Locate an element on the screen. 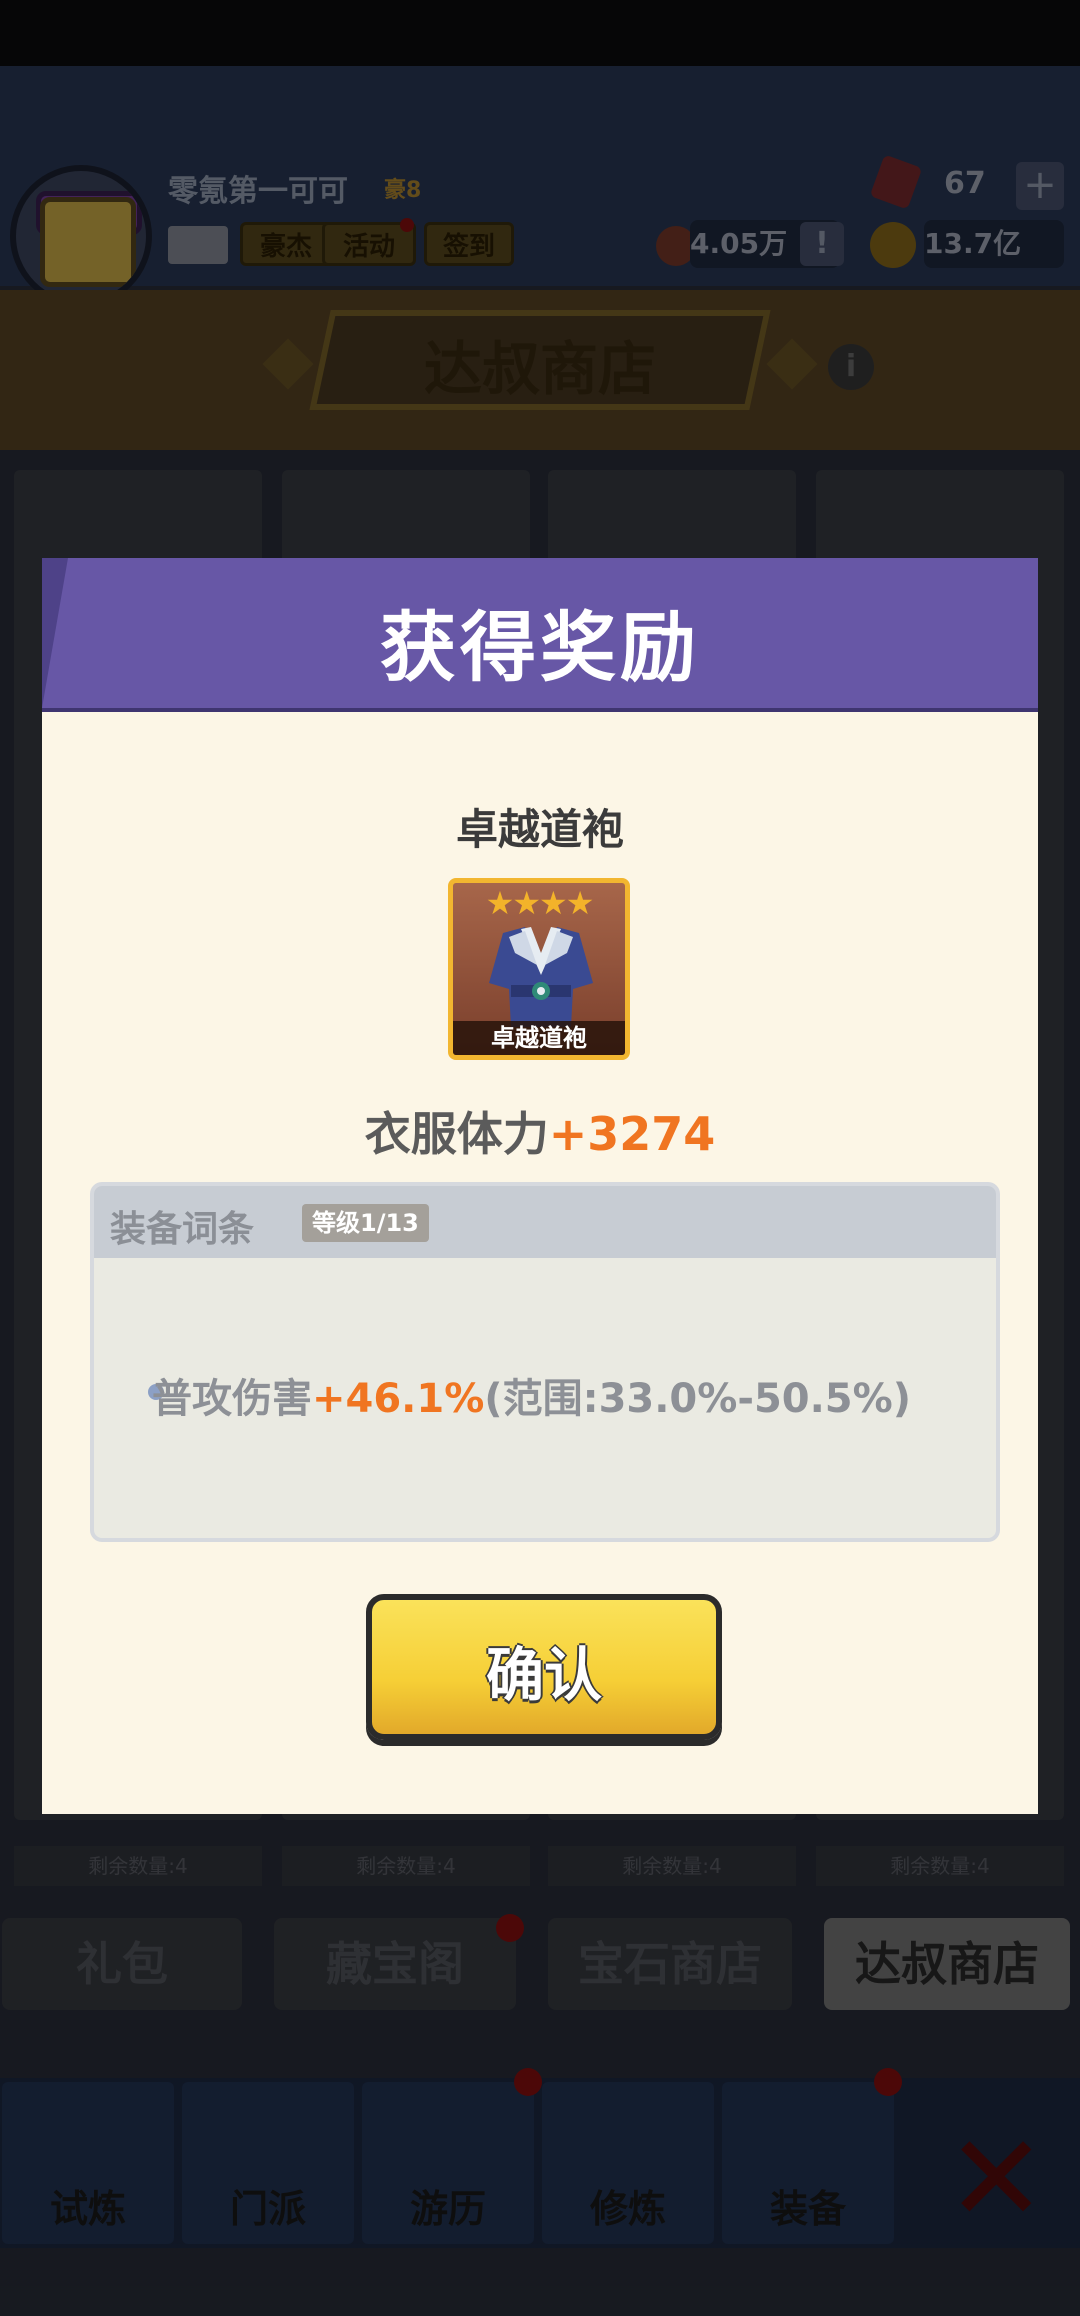 This screenshot has width=1080, height=2316. star-rating-icon: ★★★★ is located at coordinates (540, 903).